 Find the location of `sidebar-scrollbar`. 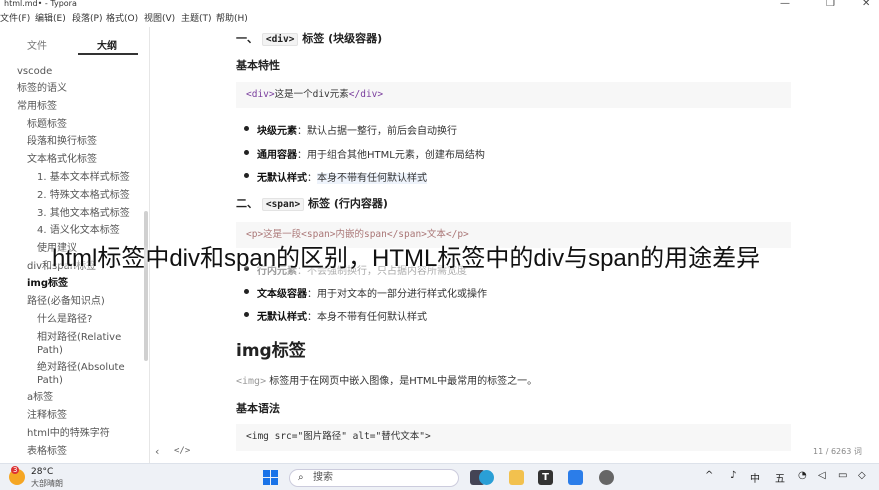

sidebar-scrollbar is located at coordinates (146, 286).